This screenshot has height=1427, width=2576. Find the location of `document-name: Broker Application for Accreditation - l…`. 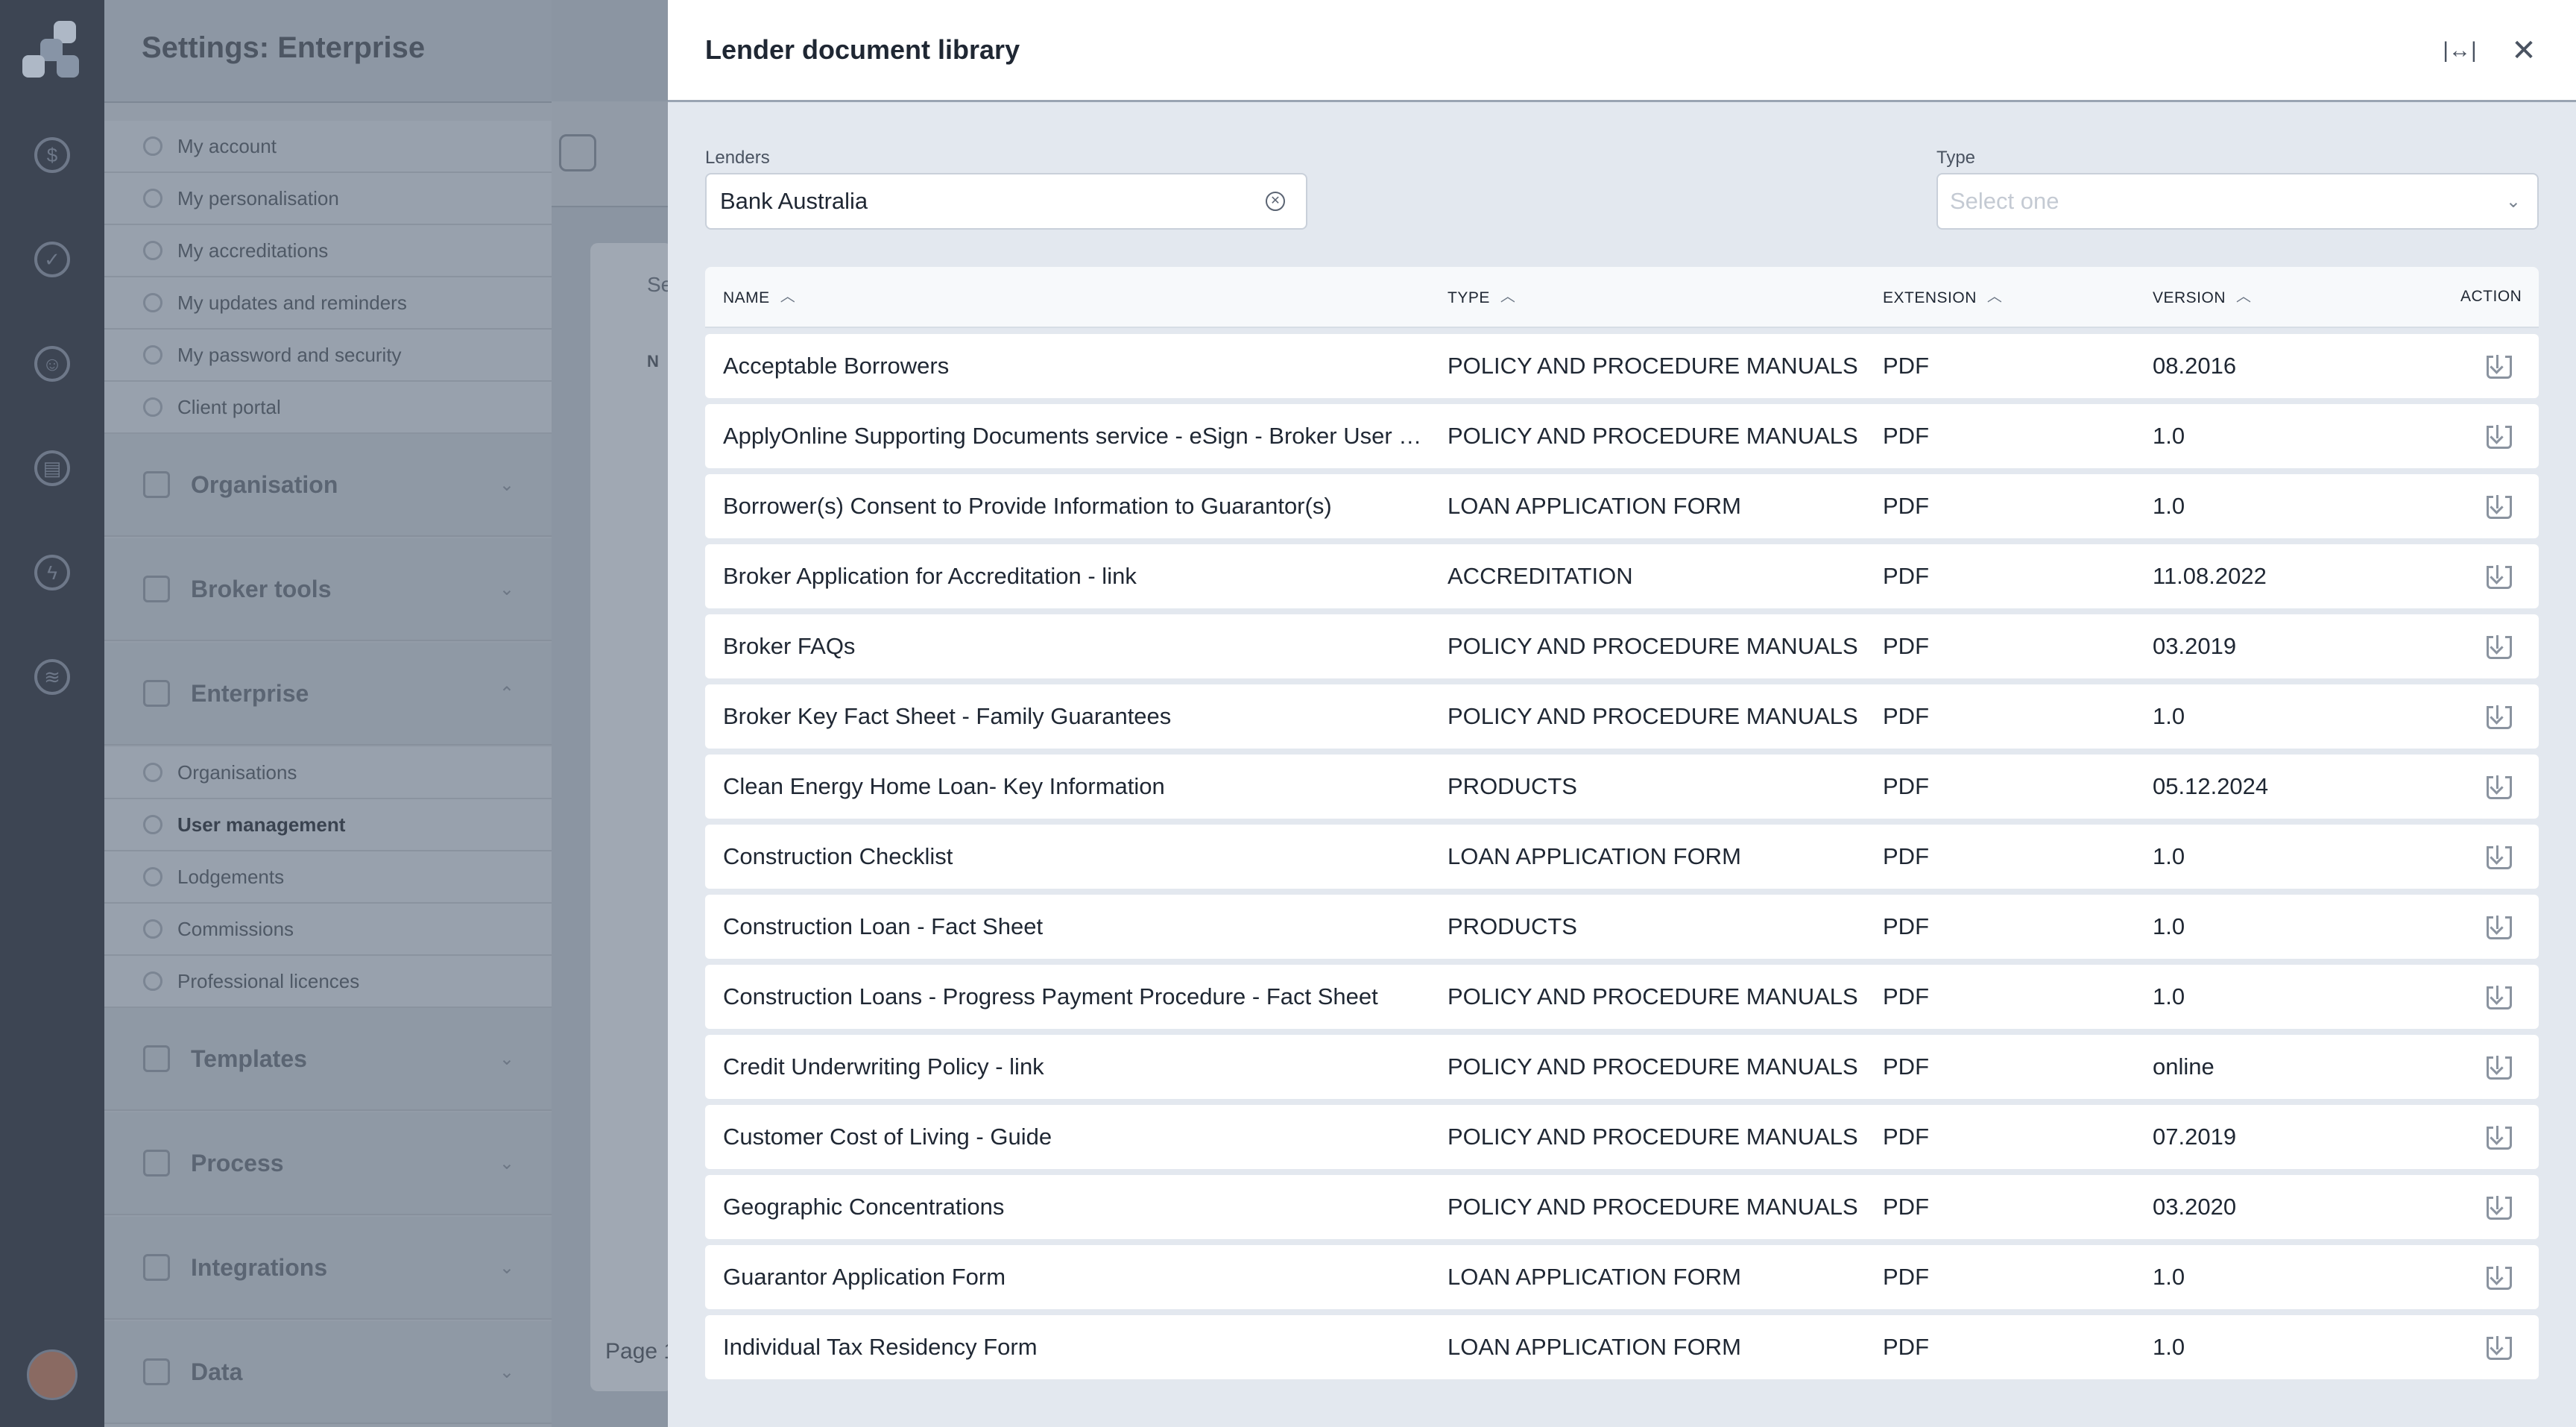

document-name: Broker Application for Accreditation - l… is located at coordinates (1077, 576).